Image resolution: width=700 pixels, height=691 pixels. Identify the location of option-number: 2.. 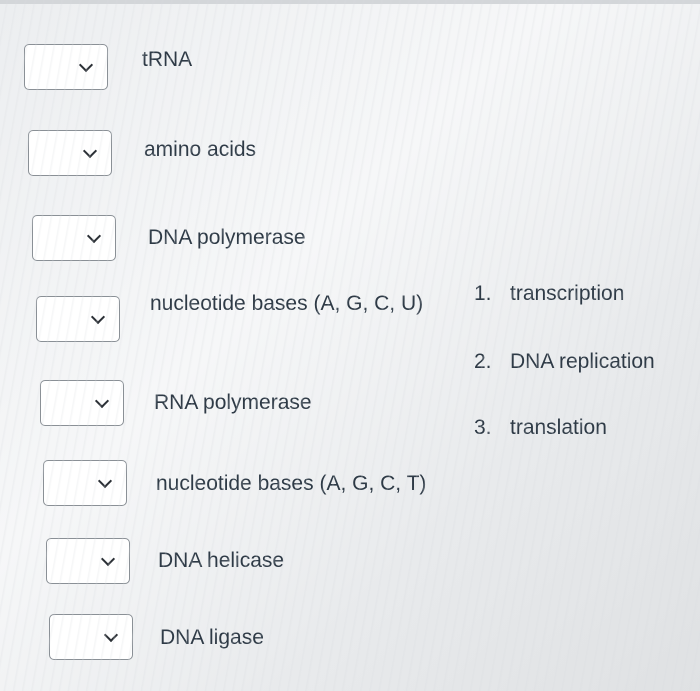
(483, 361).